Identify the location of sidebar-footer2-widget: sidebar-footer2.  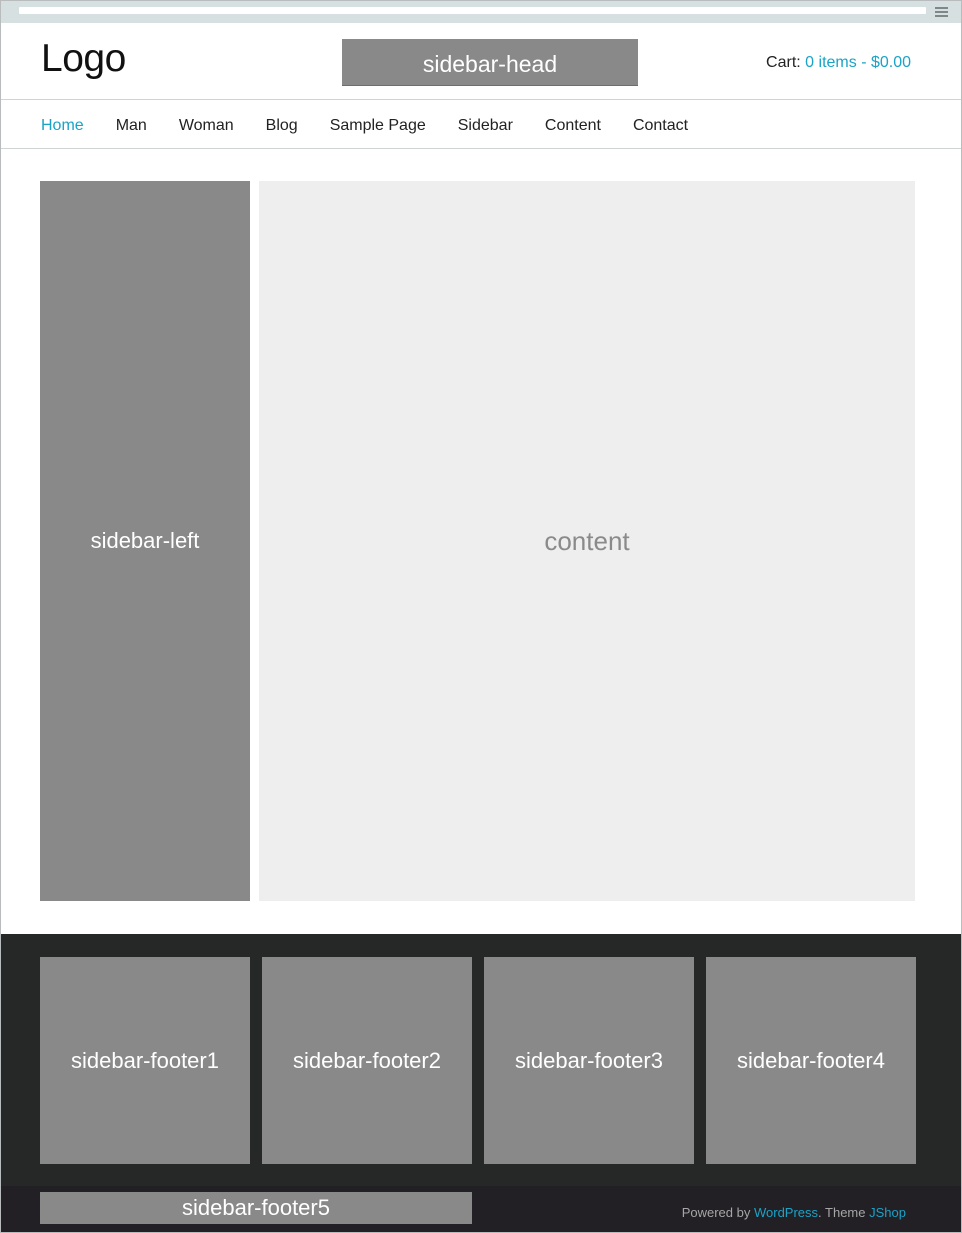
(367, 1060).